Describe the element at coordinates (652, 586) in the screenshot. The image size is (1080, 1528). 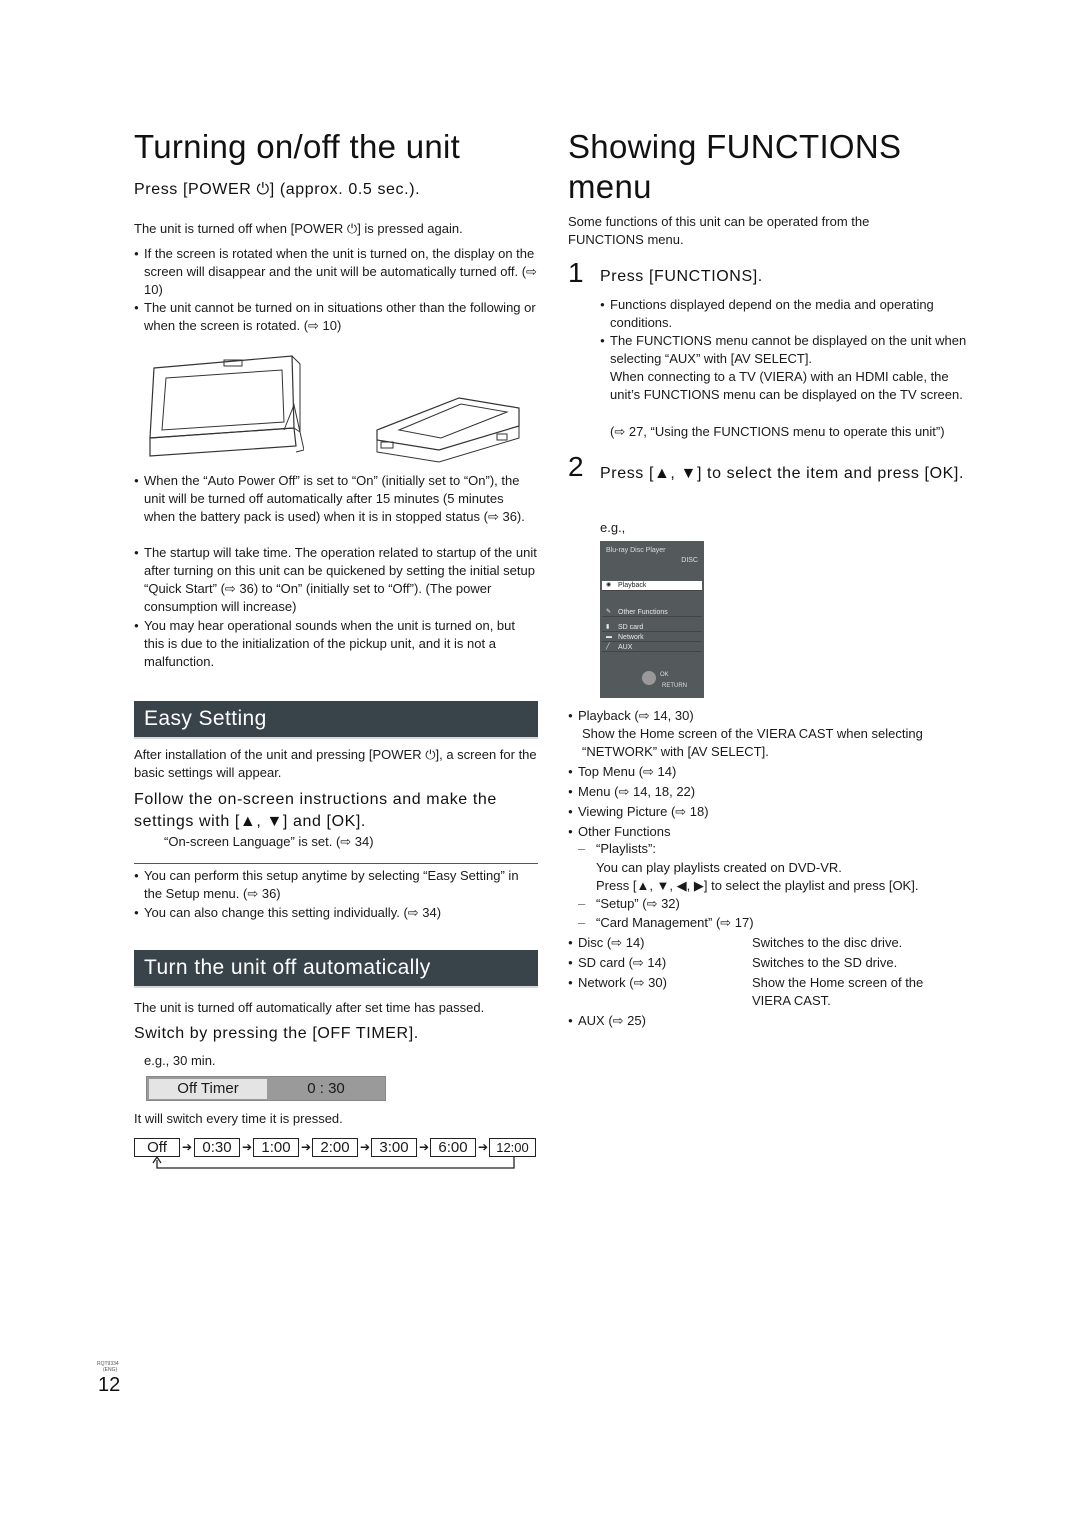
I see `menu-item-playback: ◉ Playback` at that location.